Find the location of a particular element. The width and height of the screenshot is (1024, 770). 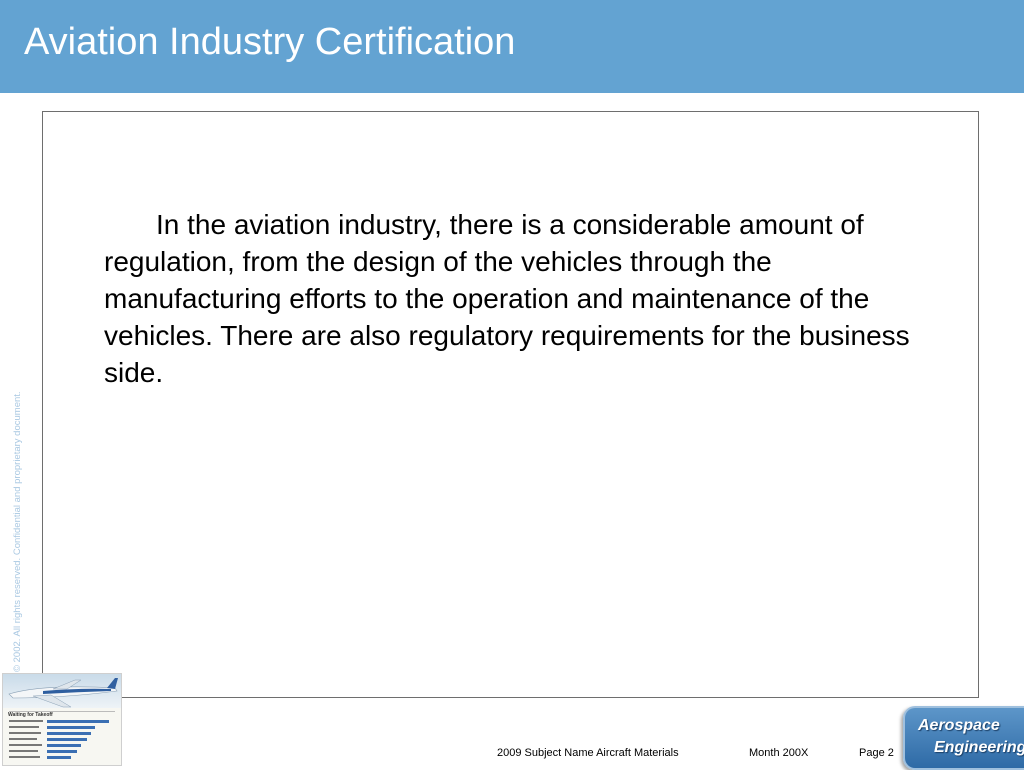

logo-line-2: Engineering is located at coordinates (979, 747).